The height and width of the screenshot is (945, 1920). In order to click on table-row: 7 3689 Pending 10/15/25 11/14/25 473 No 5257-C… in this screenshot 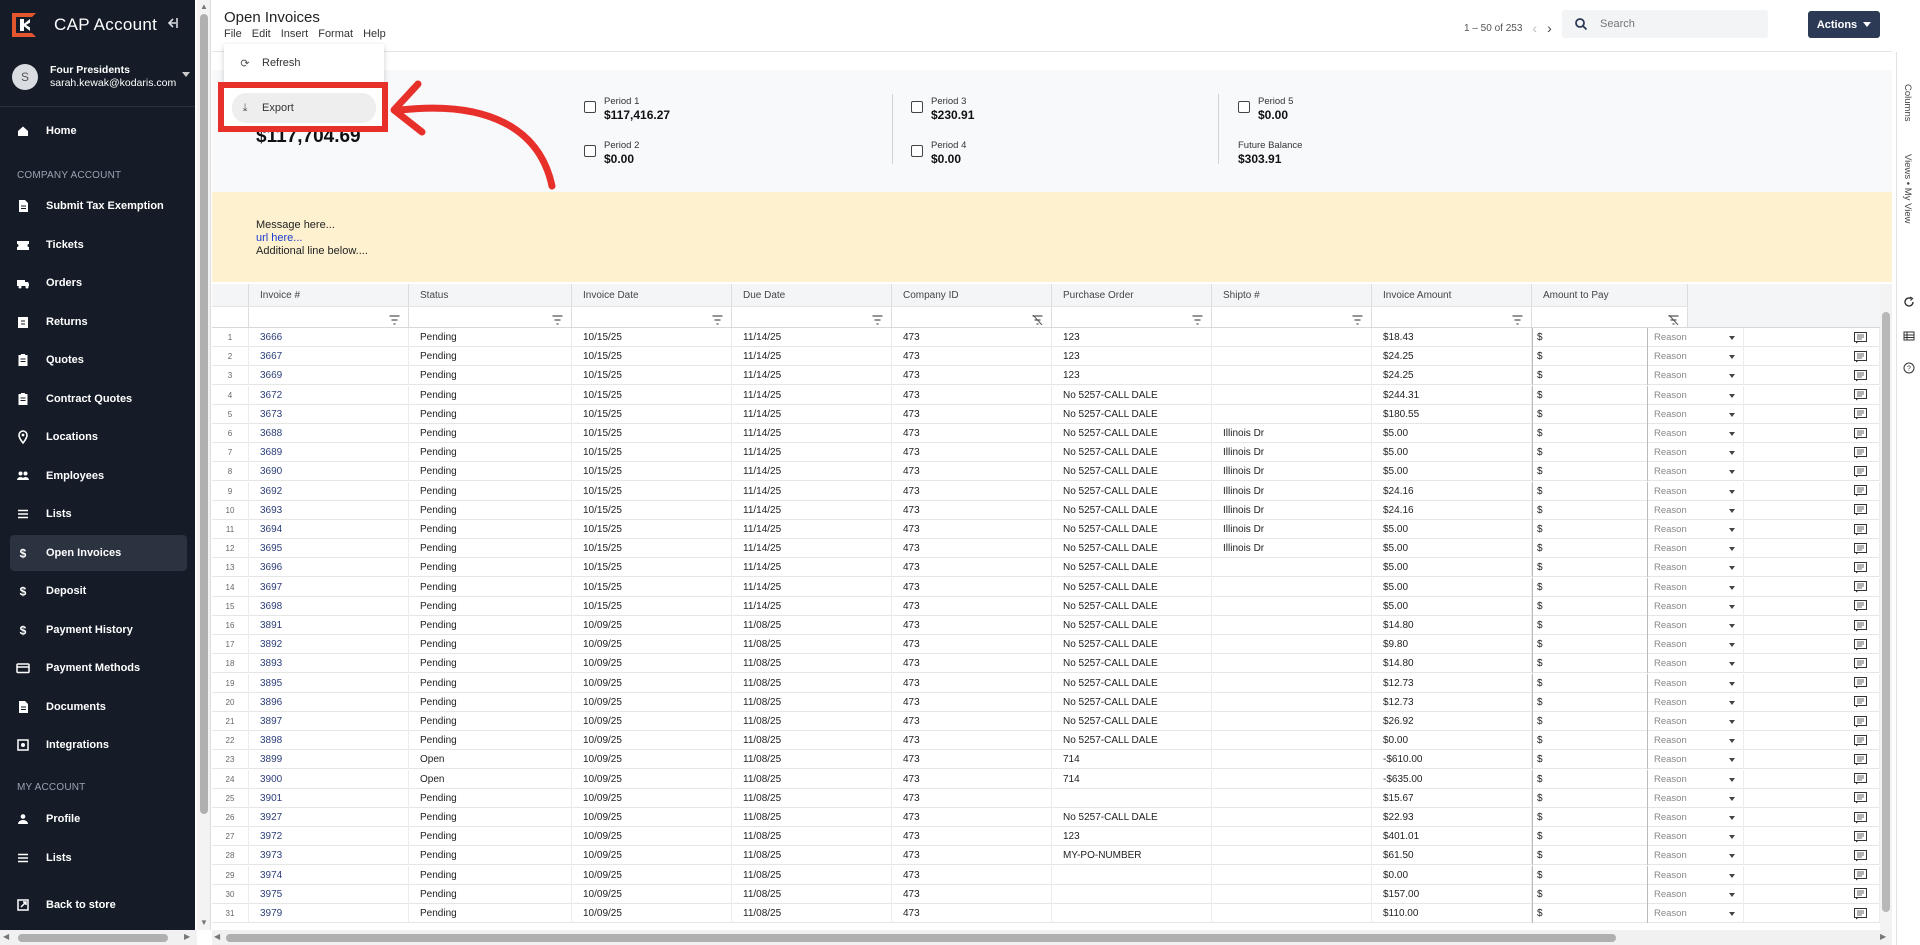, I will do `click(1046, 453)`.